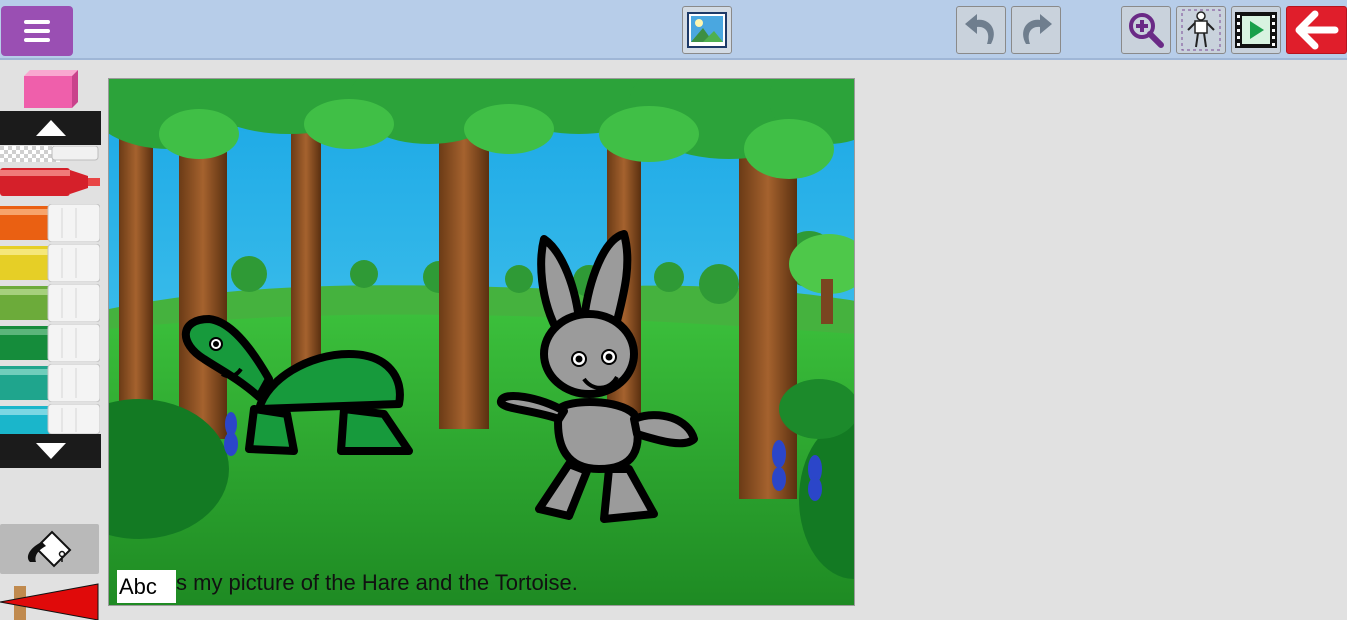  I want to click on back-arrow-icon, so click(1316, 30).